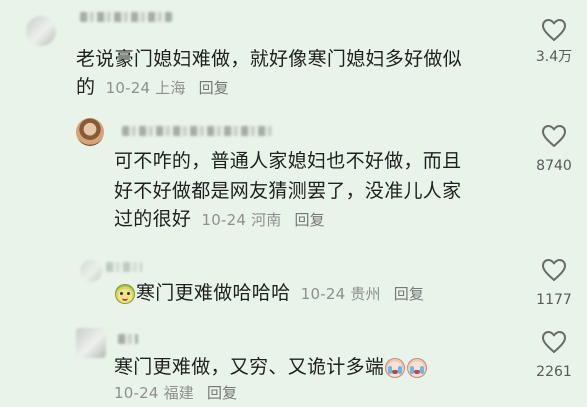 This screenshot has height=407, width=587. Describe the element at coordinates (554, 57) in the screenshot. I see `like-count: 3.4万` at that location.